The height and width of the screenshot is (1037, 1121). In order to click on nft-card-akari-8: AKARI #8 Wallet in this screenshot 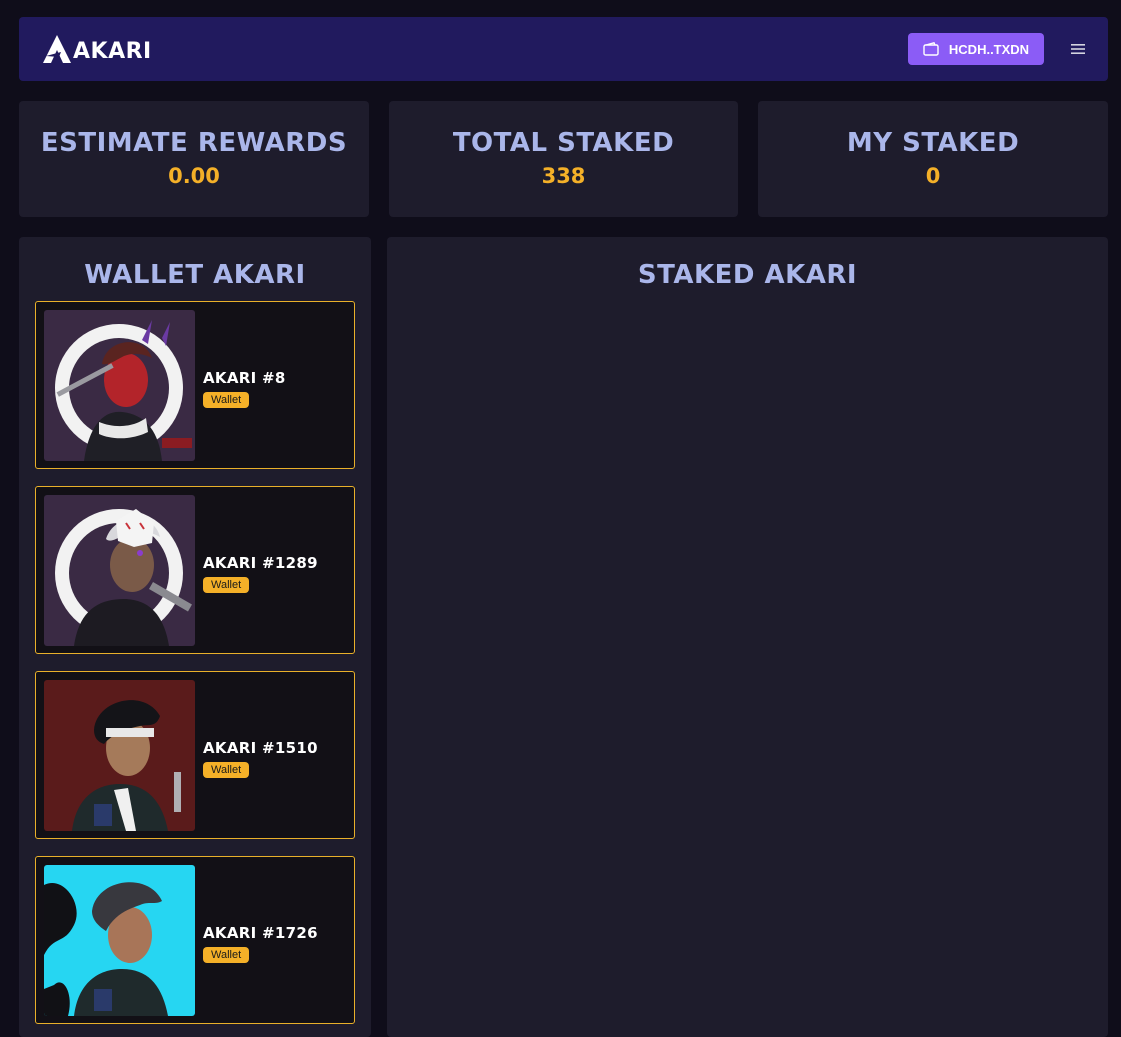, I will do `click(195, 385)`.